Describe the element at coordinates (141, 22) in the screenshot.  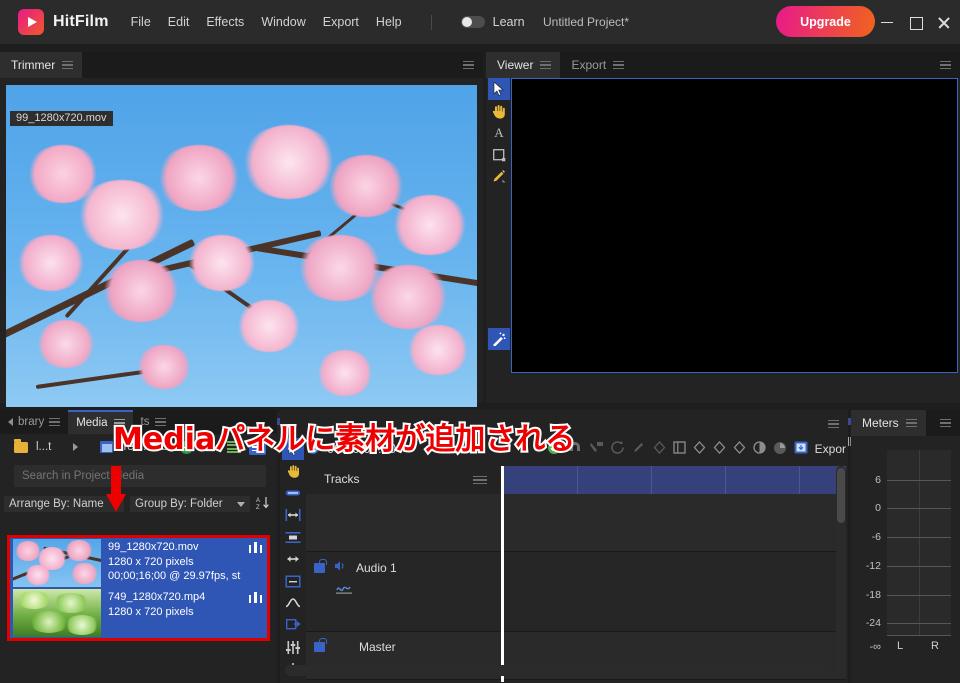
I see `menu-item-file: File` at that location.